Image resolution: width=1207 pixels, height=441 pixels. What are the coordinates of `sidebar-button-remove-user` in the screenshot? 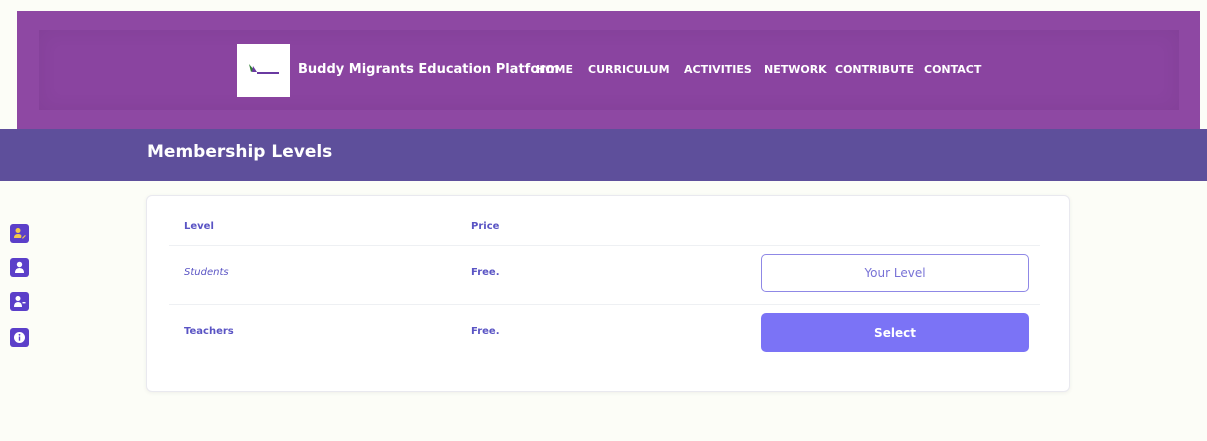 It's located at (19, 301).